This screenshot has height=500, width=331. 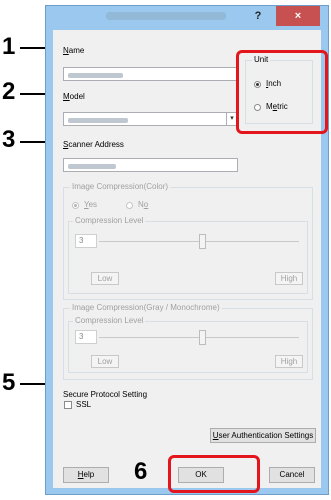 I want to click on scanner-address-input, so click(x=150, y=165).